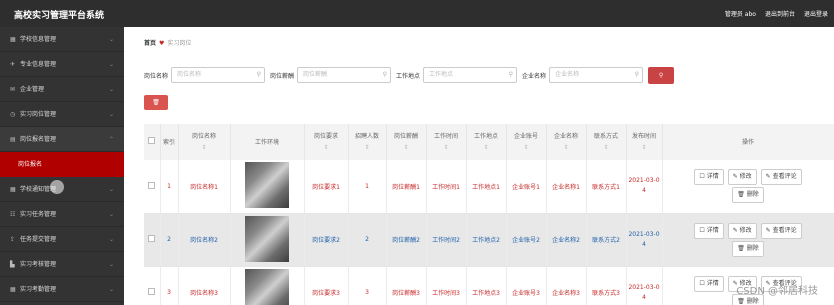  Describe the element at coordinates (344, 75) in the screenshot. I see `post-salary-input: 岗位薪酬 ⚲` at that location.